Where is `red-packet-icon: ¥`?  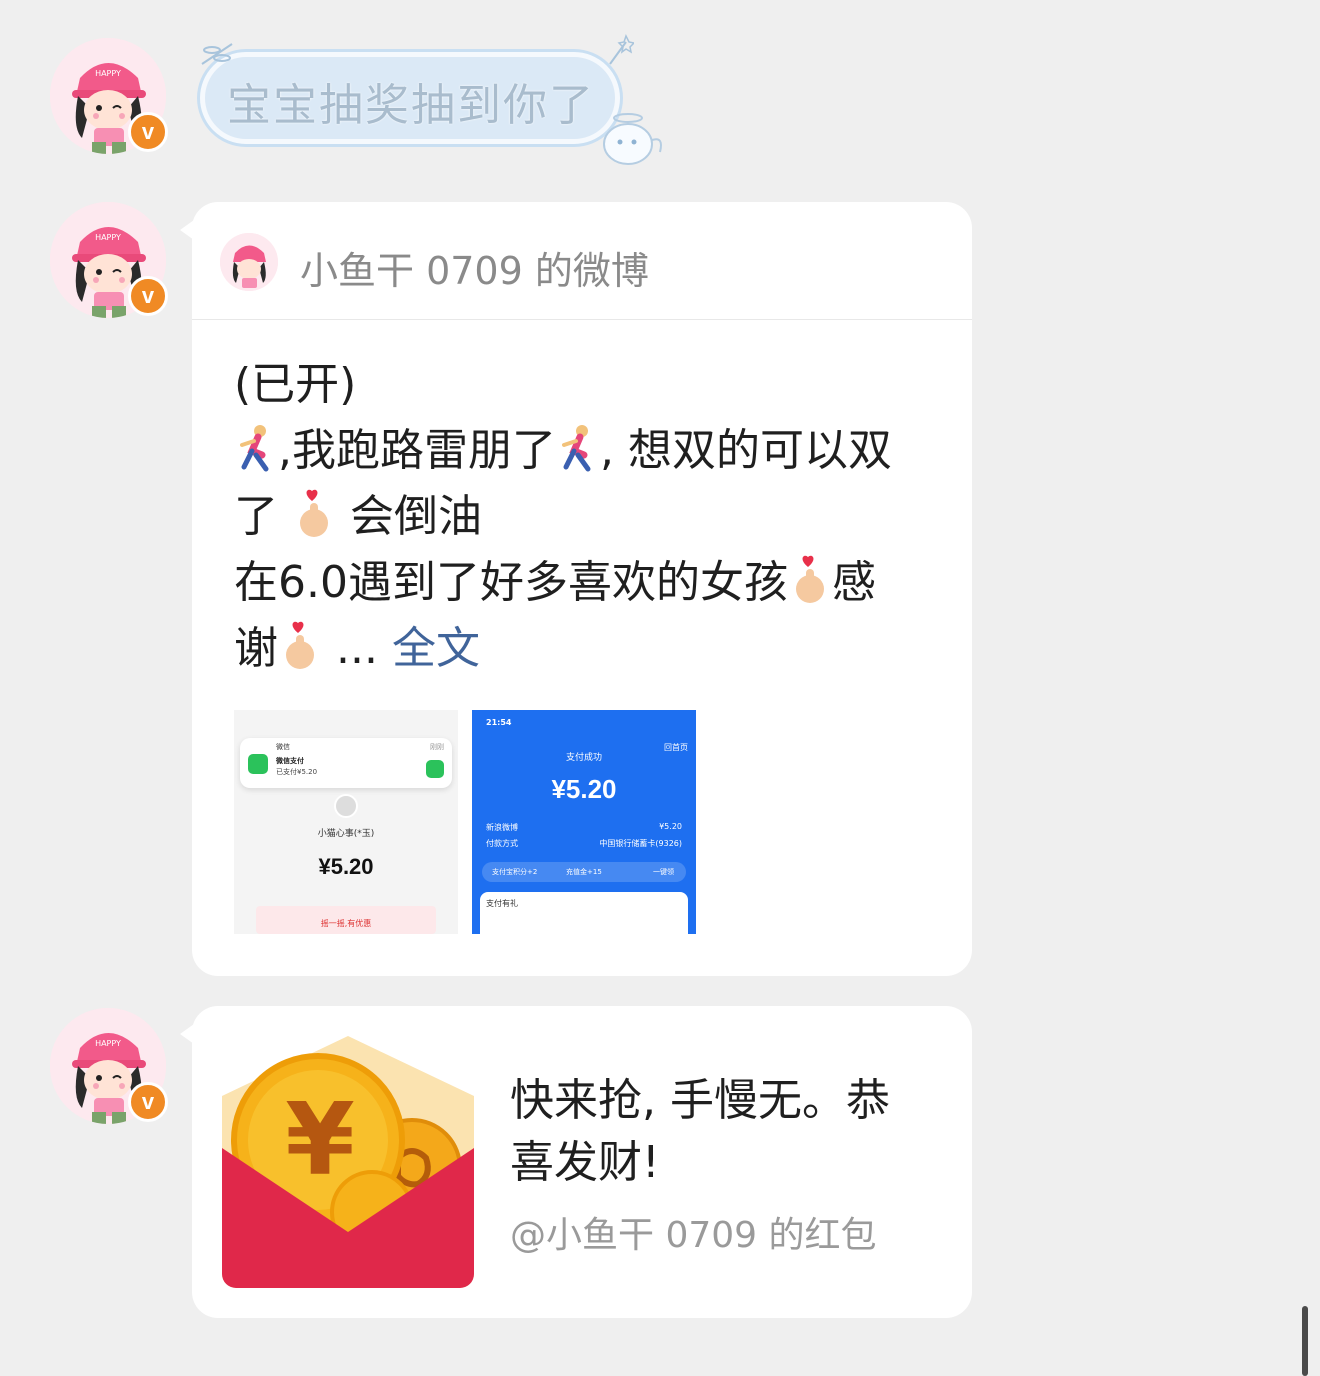
red-packet-icon: ¥ is located at coordinates (348, 1162).